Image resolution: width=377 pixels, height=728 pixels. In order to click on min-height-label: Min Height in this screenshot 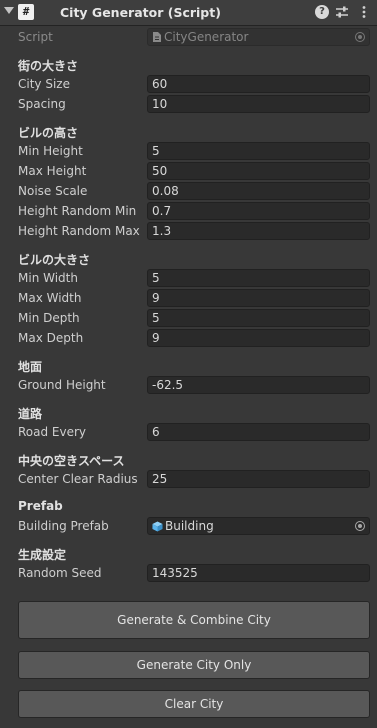, I will do `click(50, 151)`.